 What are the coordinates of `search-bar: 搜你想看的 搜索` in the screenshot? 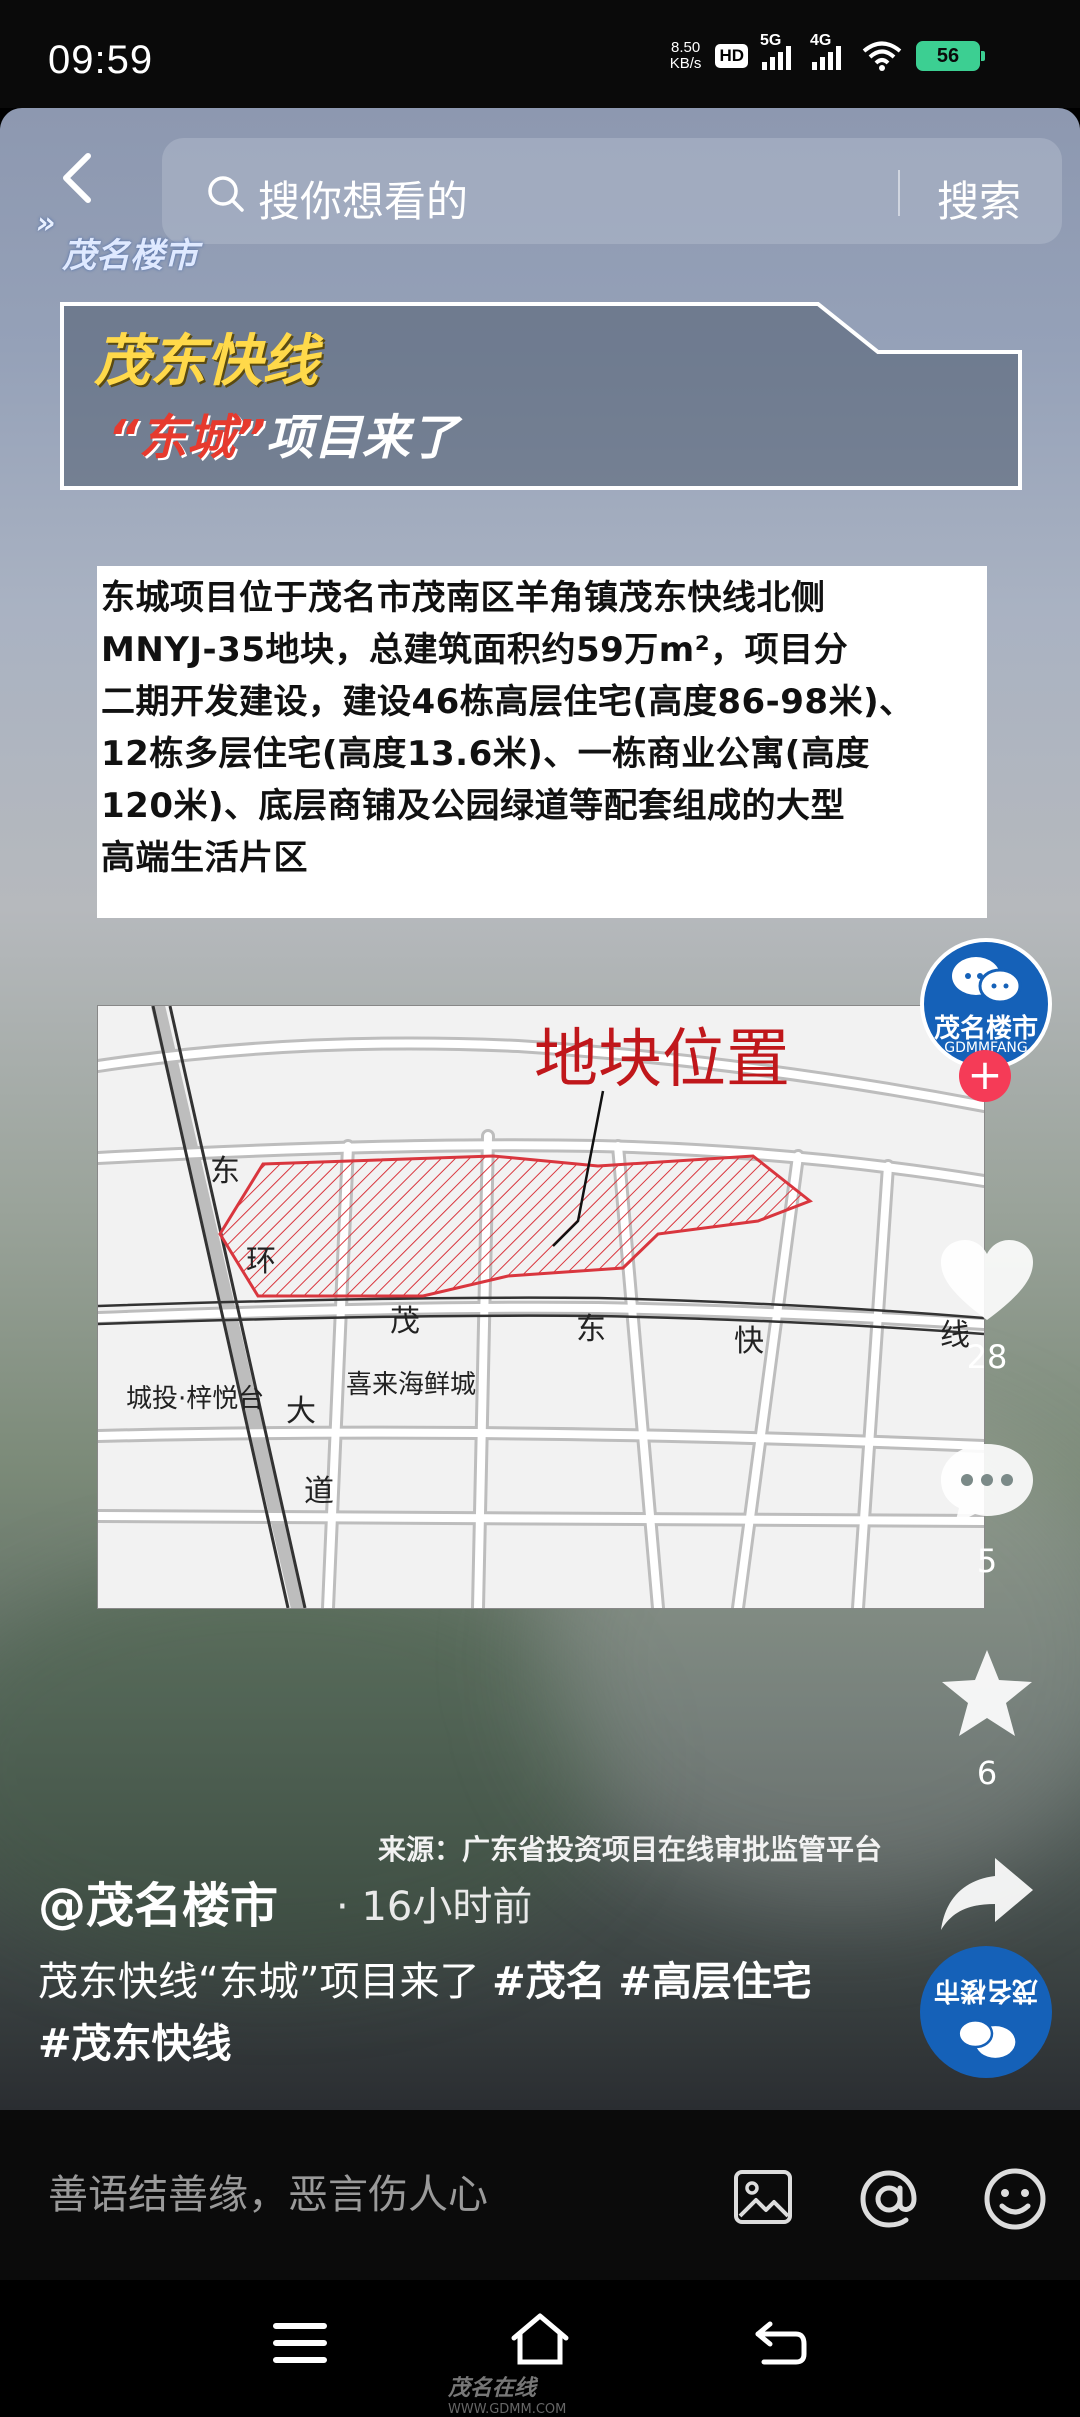 It's located at (612, 191).